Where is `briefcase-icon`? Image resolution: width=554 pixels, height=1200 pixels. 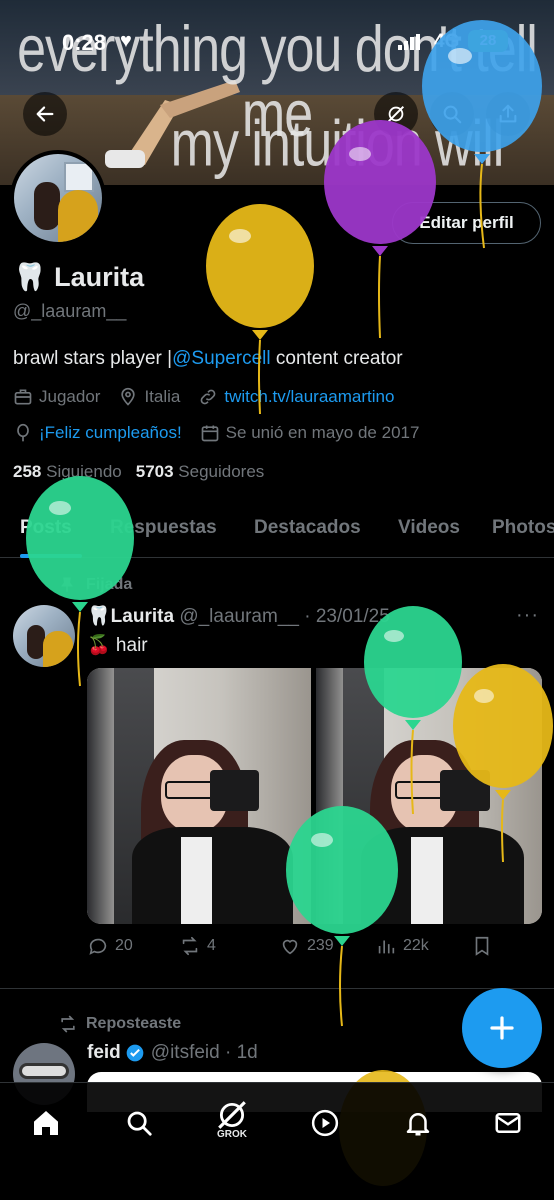
briefcase-icon is located at coordinates (23, 397).